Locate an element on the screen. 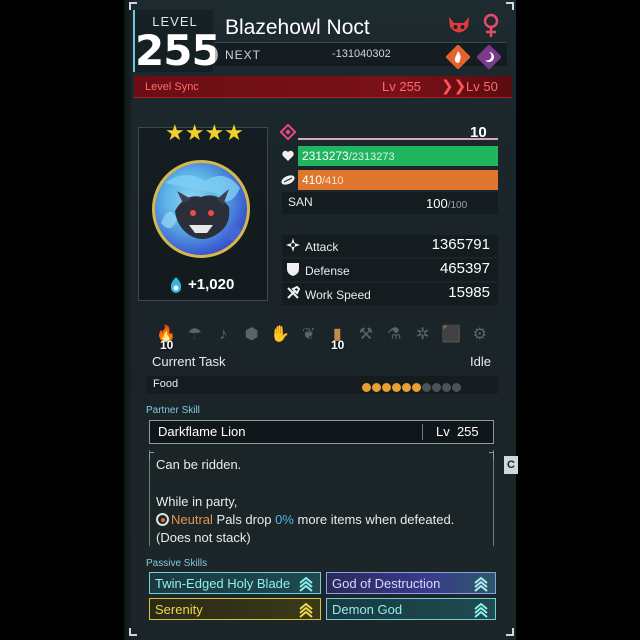  condenser-stars: ★★★★ is located at coordinates (204, 132).